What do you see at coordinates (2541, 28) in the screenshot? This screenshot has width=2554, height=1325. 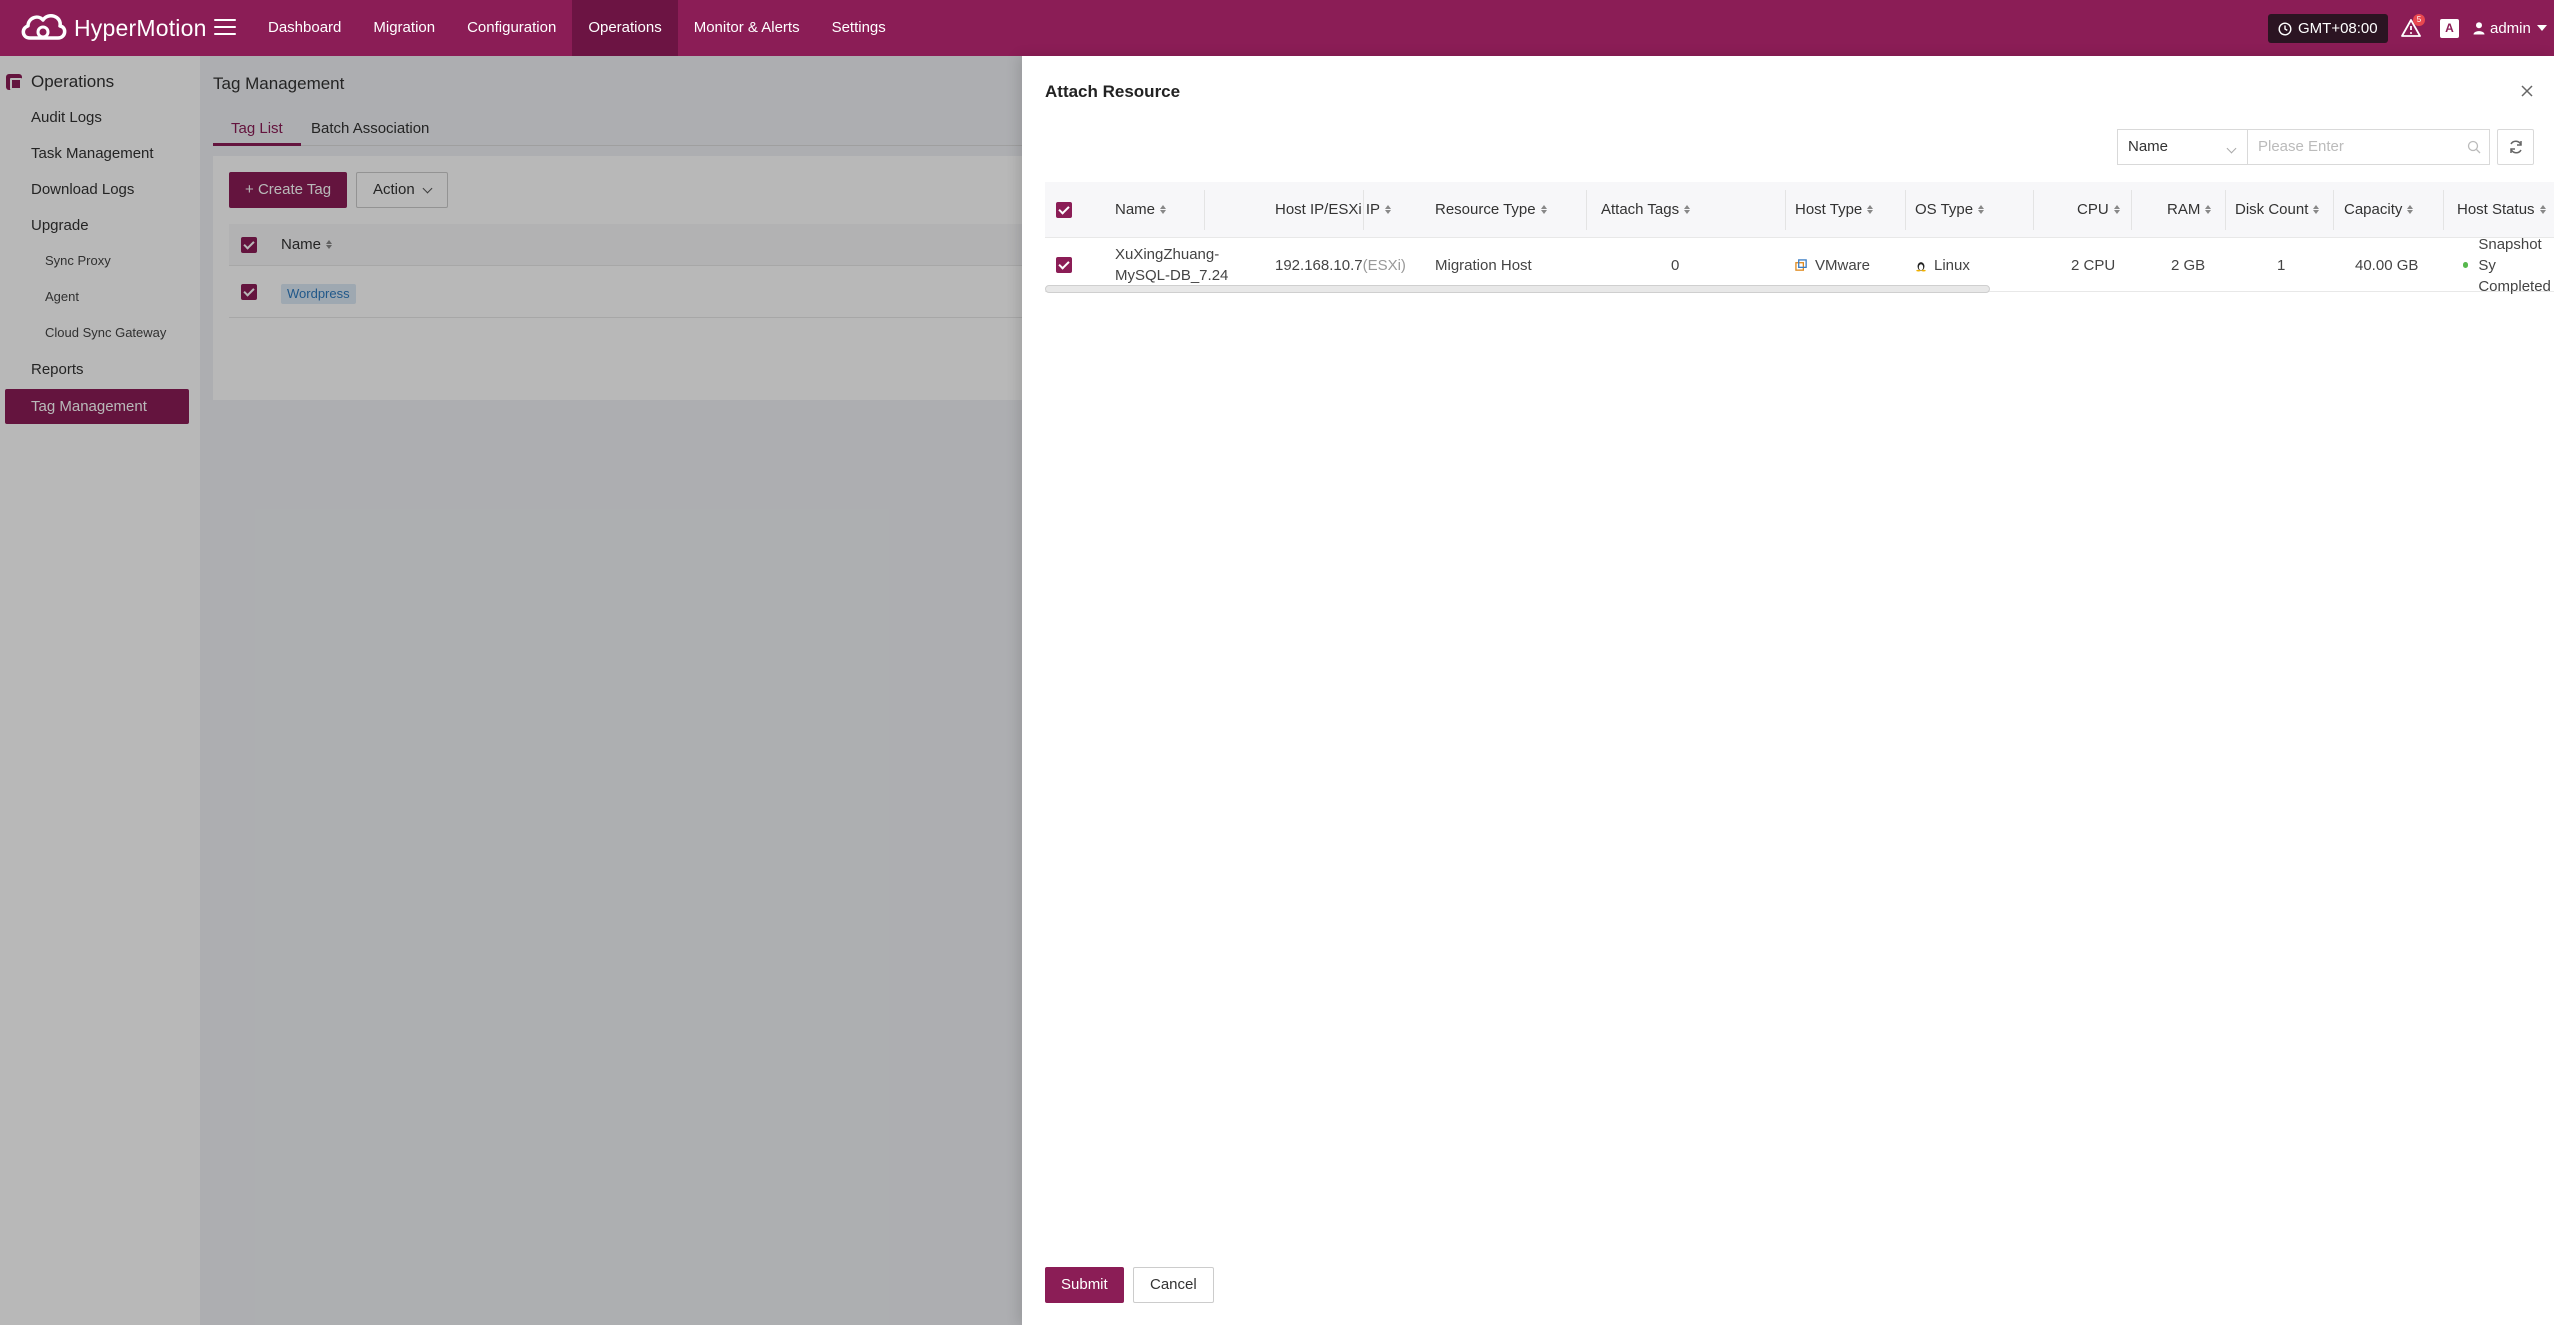 I see `caret-down-icon` at bounding box center [2541, 28].